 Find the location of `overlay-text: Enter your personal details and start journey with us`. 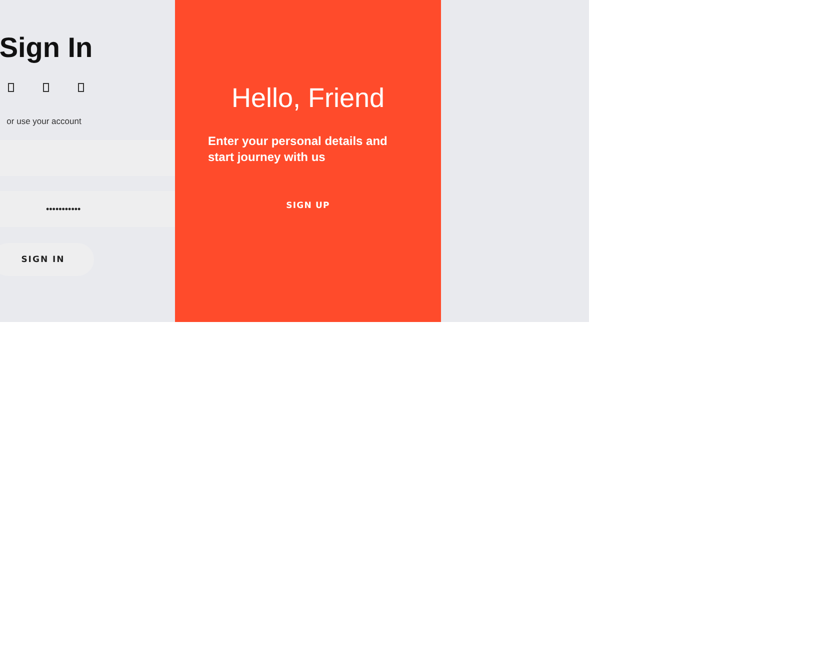

overlay-text: Enter your personal details and start journey with us is located at coordinates (298, 149).